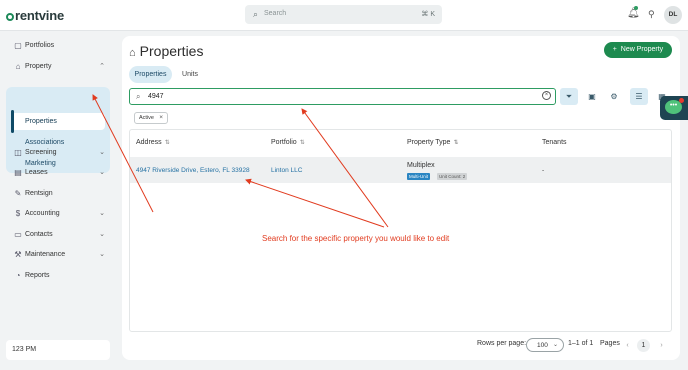 Image resolution: width=688 pixels, height=370 pixels. I want to click on arrow-to-address, so click(315, 203).